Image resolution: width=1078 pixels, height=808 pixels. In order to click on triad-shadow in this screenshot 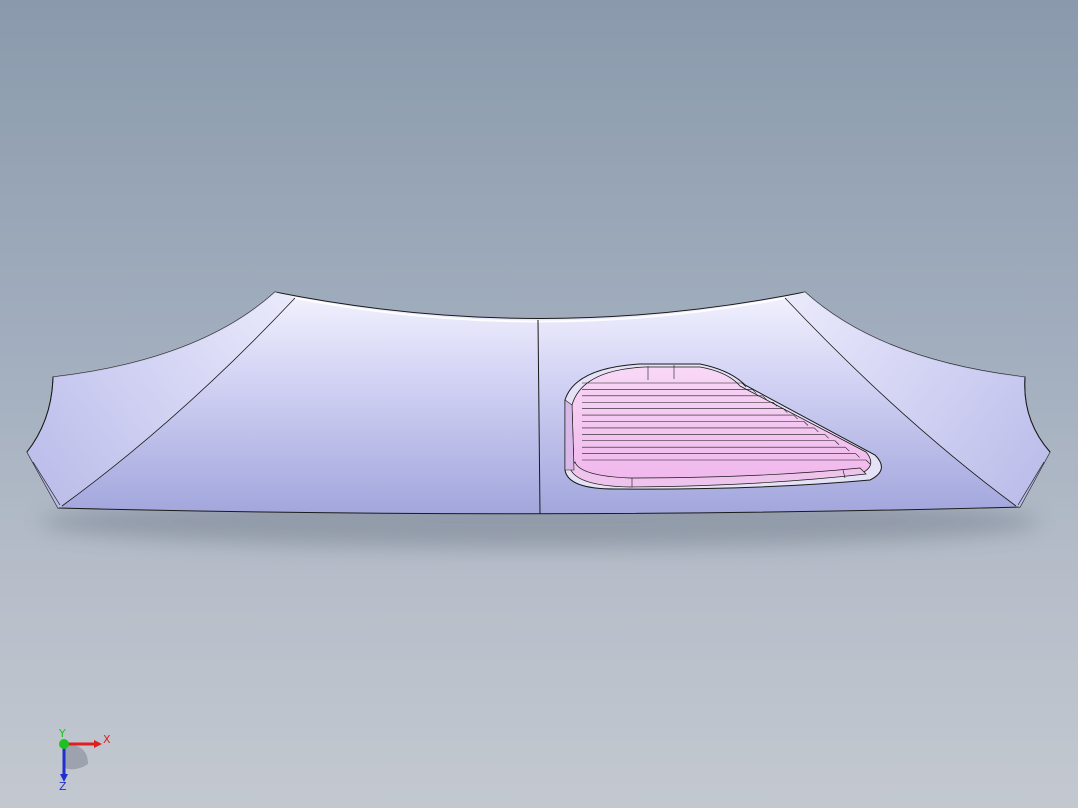, I will do `click(76, 757)`.